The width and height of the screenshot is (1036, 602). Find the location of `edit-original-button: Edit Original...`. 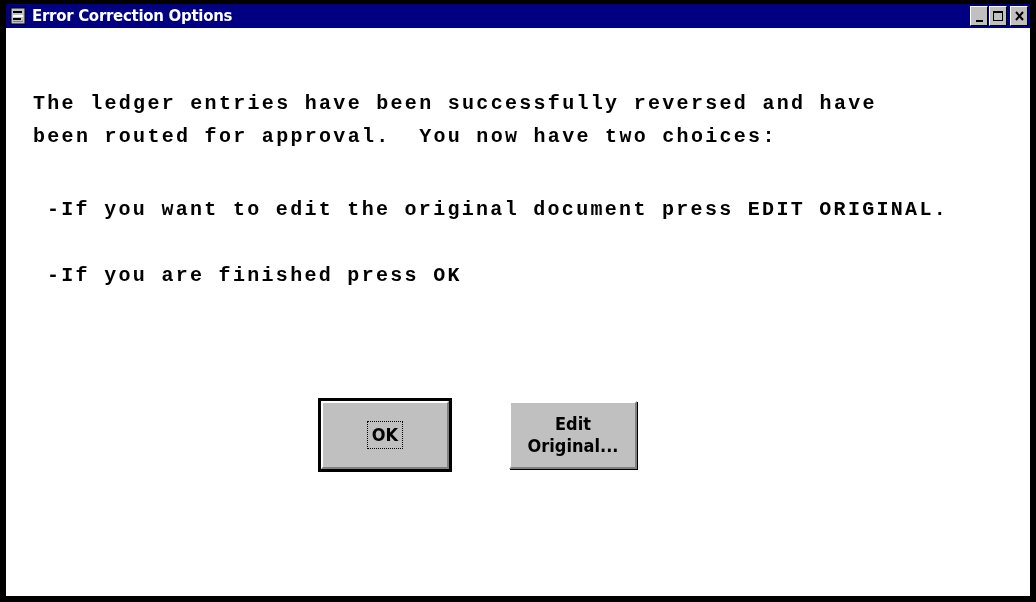

edit-original-button: Edit Original... is located at coordinates (573, 435).